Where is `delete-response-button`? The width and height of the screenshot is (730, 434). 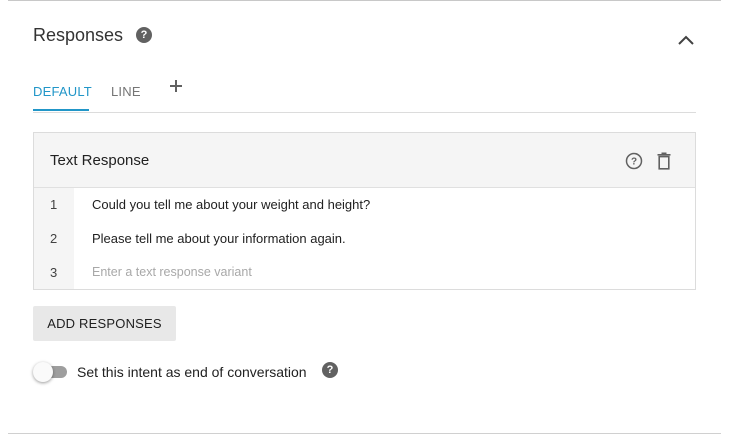 delete-response-button is located at coordinates (664, 161).